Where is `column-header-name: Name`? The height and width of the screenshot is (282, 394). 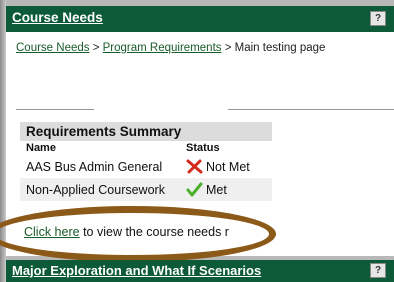 column-header-name: Name is located at coordinates (41, 148).